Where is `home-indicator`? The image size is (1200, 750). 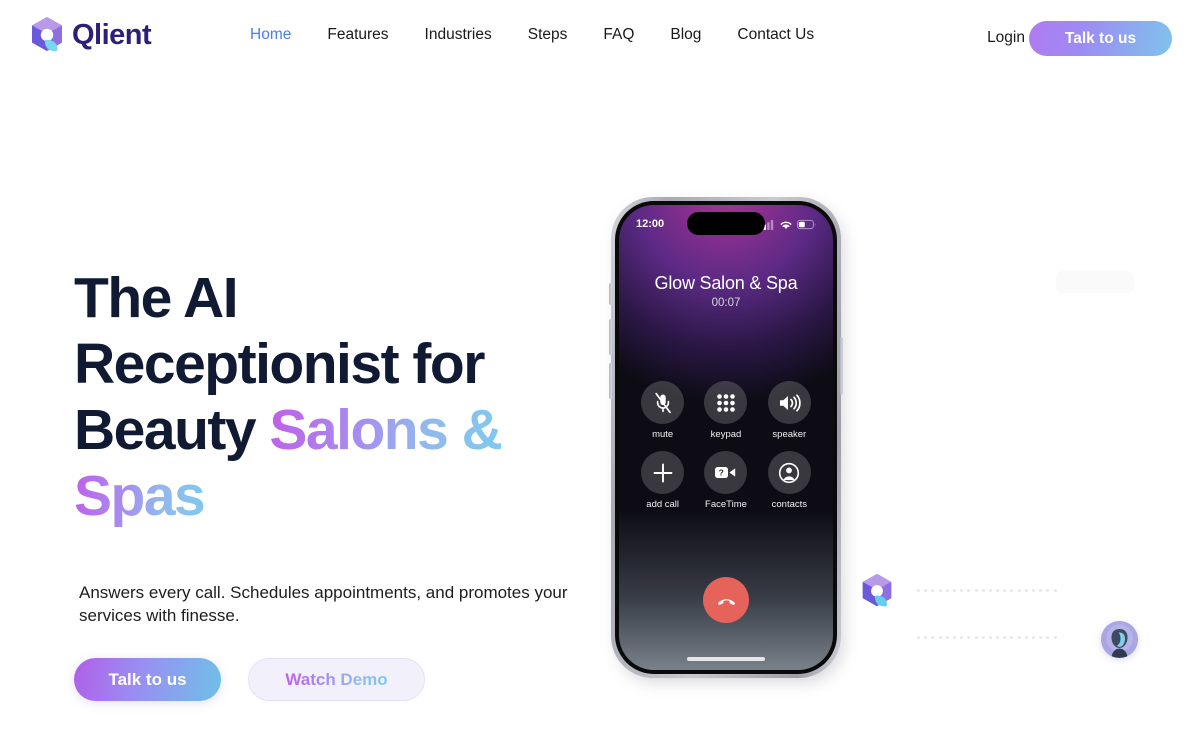
home-indicator is located at coordinates (726, 659).